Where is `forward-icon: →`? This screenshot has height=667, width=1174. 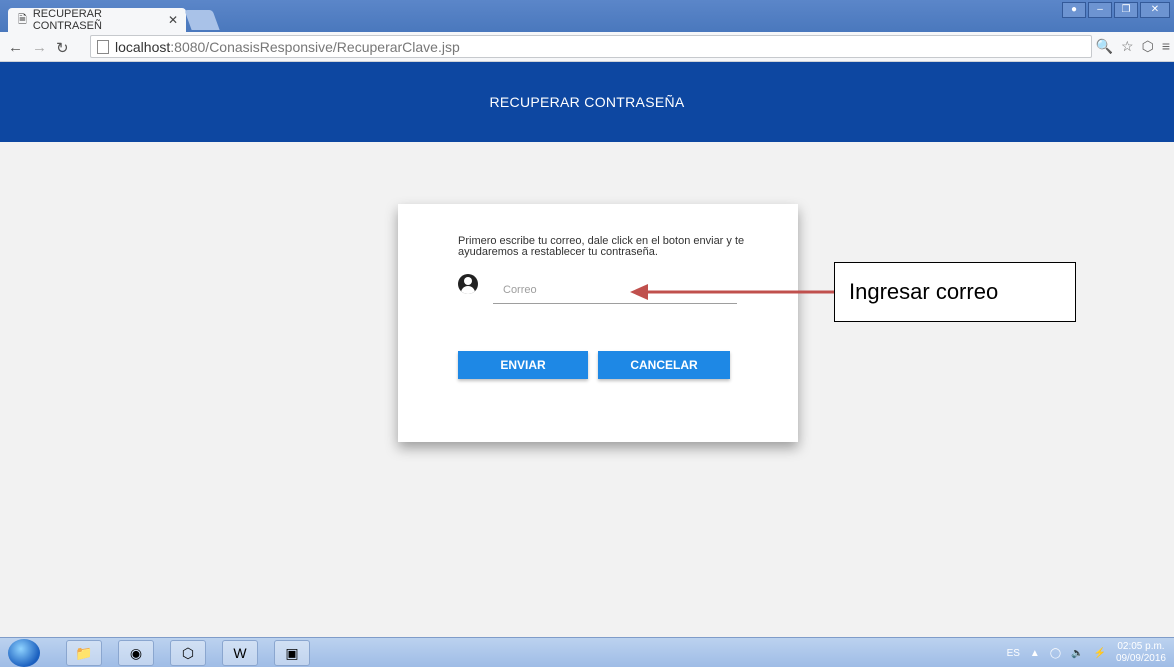
forward-icon: → is located at coordinates (39, 47).